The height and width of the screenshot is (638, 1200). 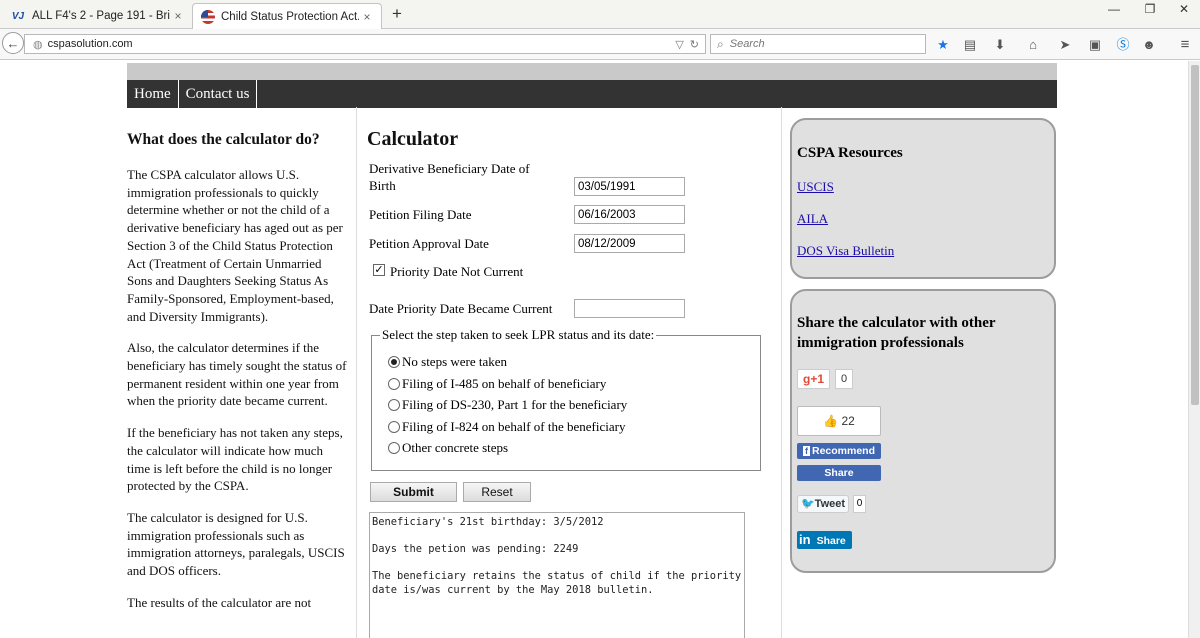 I want to click on back-arrow-icon: ←, so click(x=13, y=43).